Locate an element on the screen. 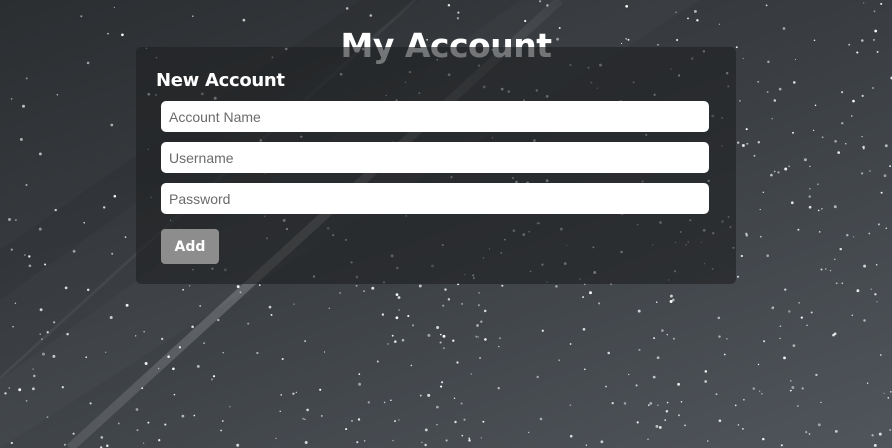 Image resolution: width=892 pixels, height=448 pixels. card-heading: New Account is located at coordinates (220, 80).